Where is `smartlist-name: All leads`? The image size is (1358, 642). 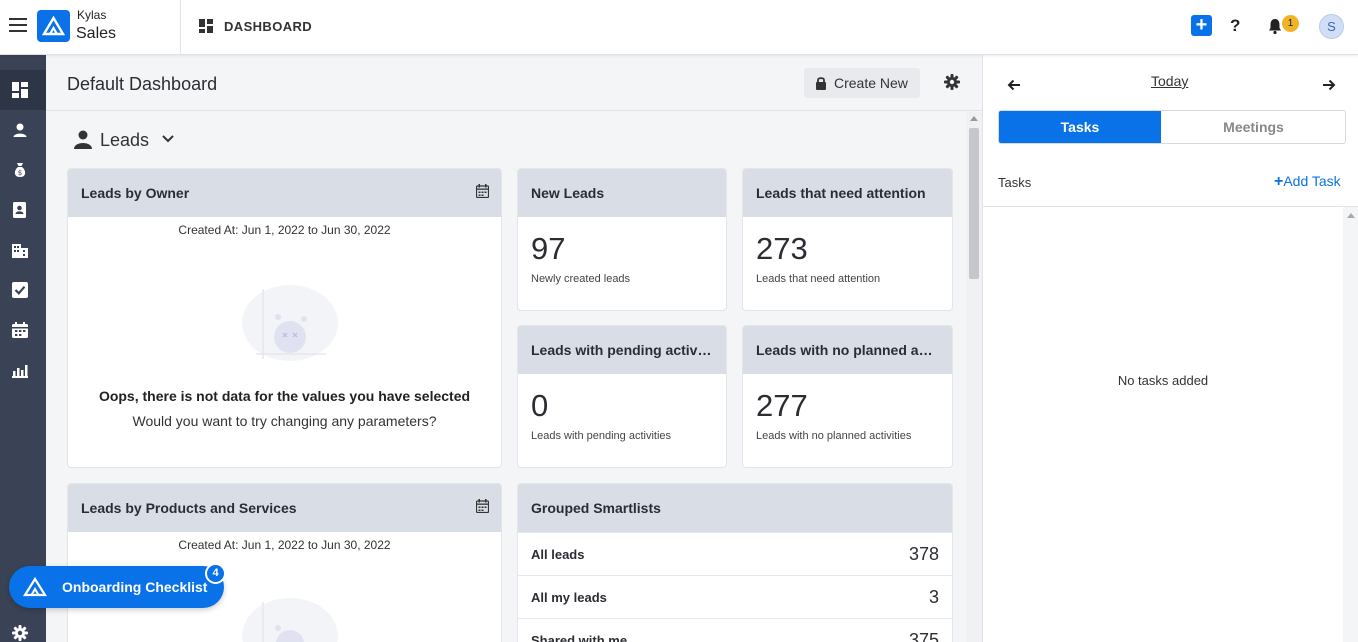 smartlist-name: All leads is located at coordinates (558, 554).